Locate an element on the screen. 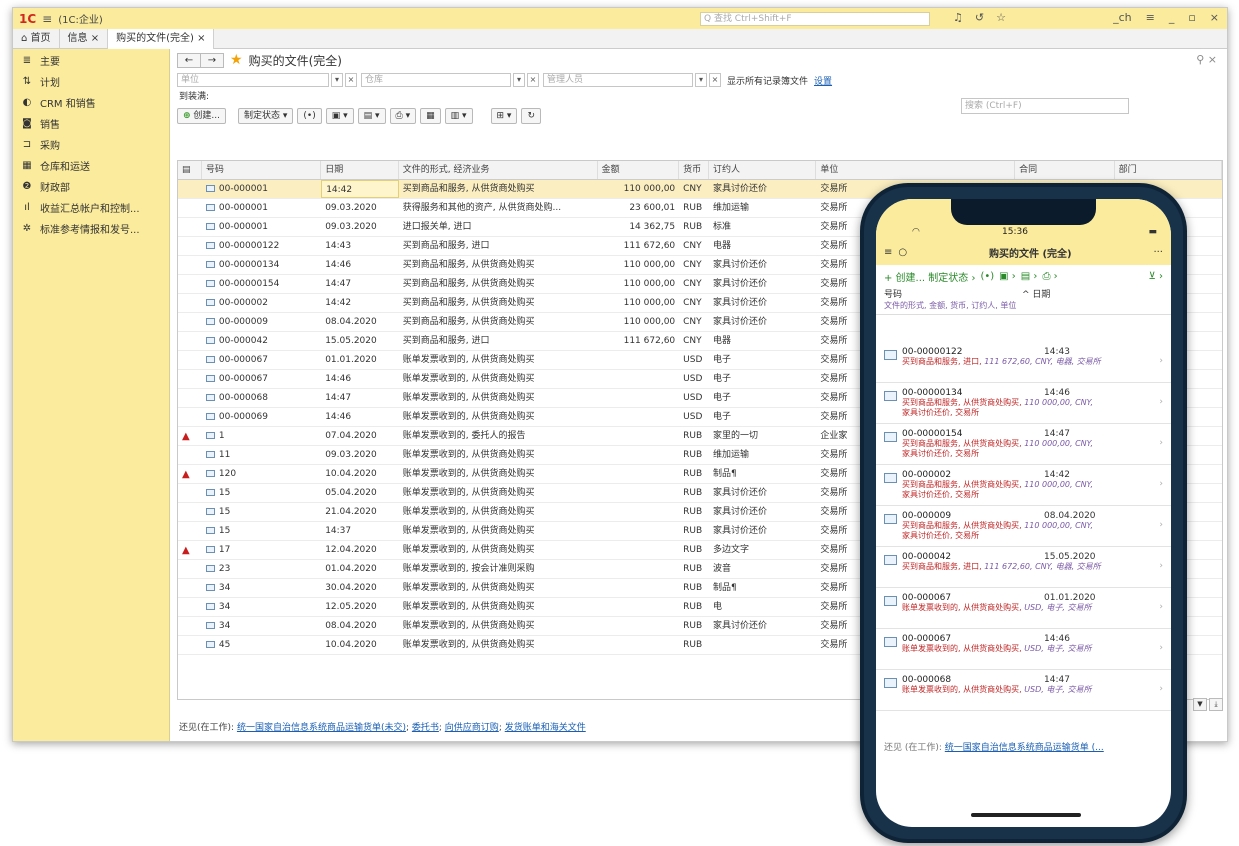  settings-icon: ≡ is located at coordinates (1150, 17).